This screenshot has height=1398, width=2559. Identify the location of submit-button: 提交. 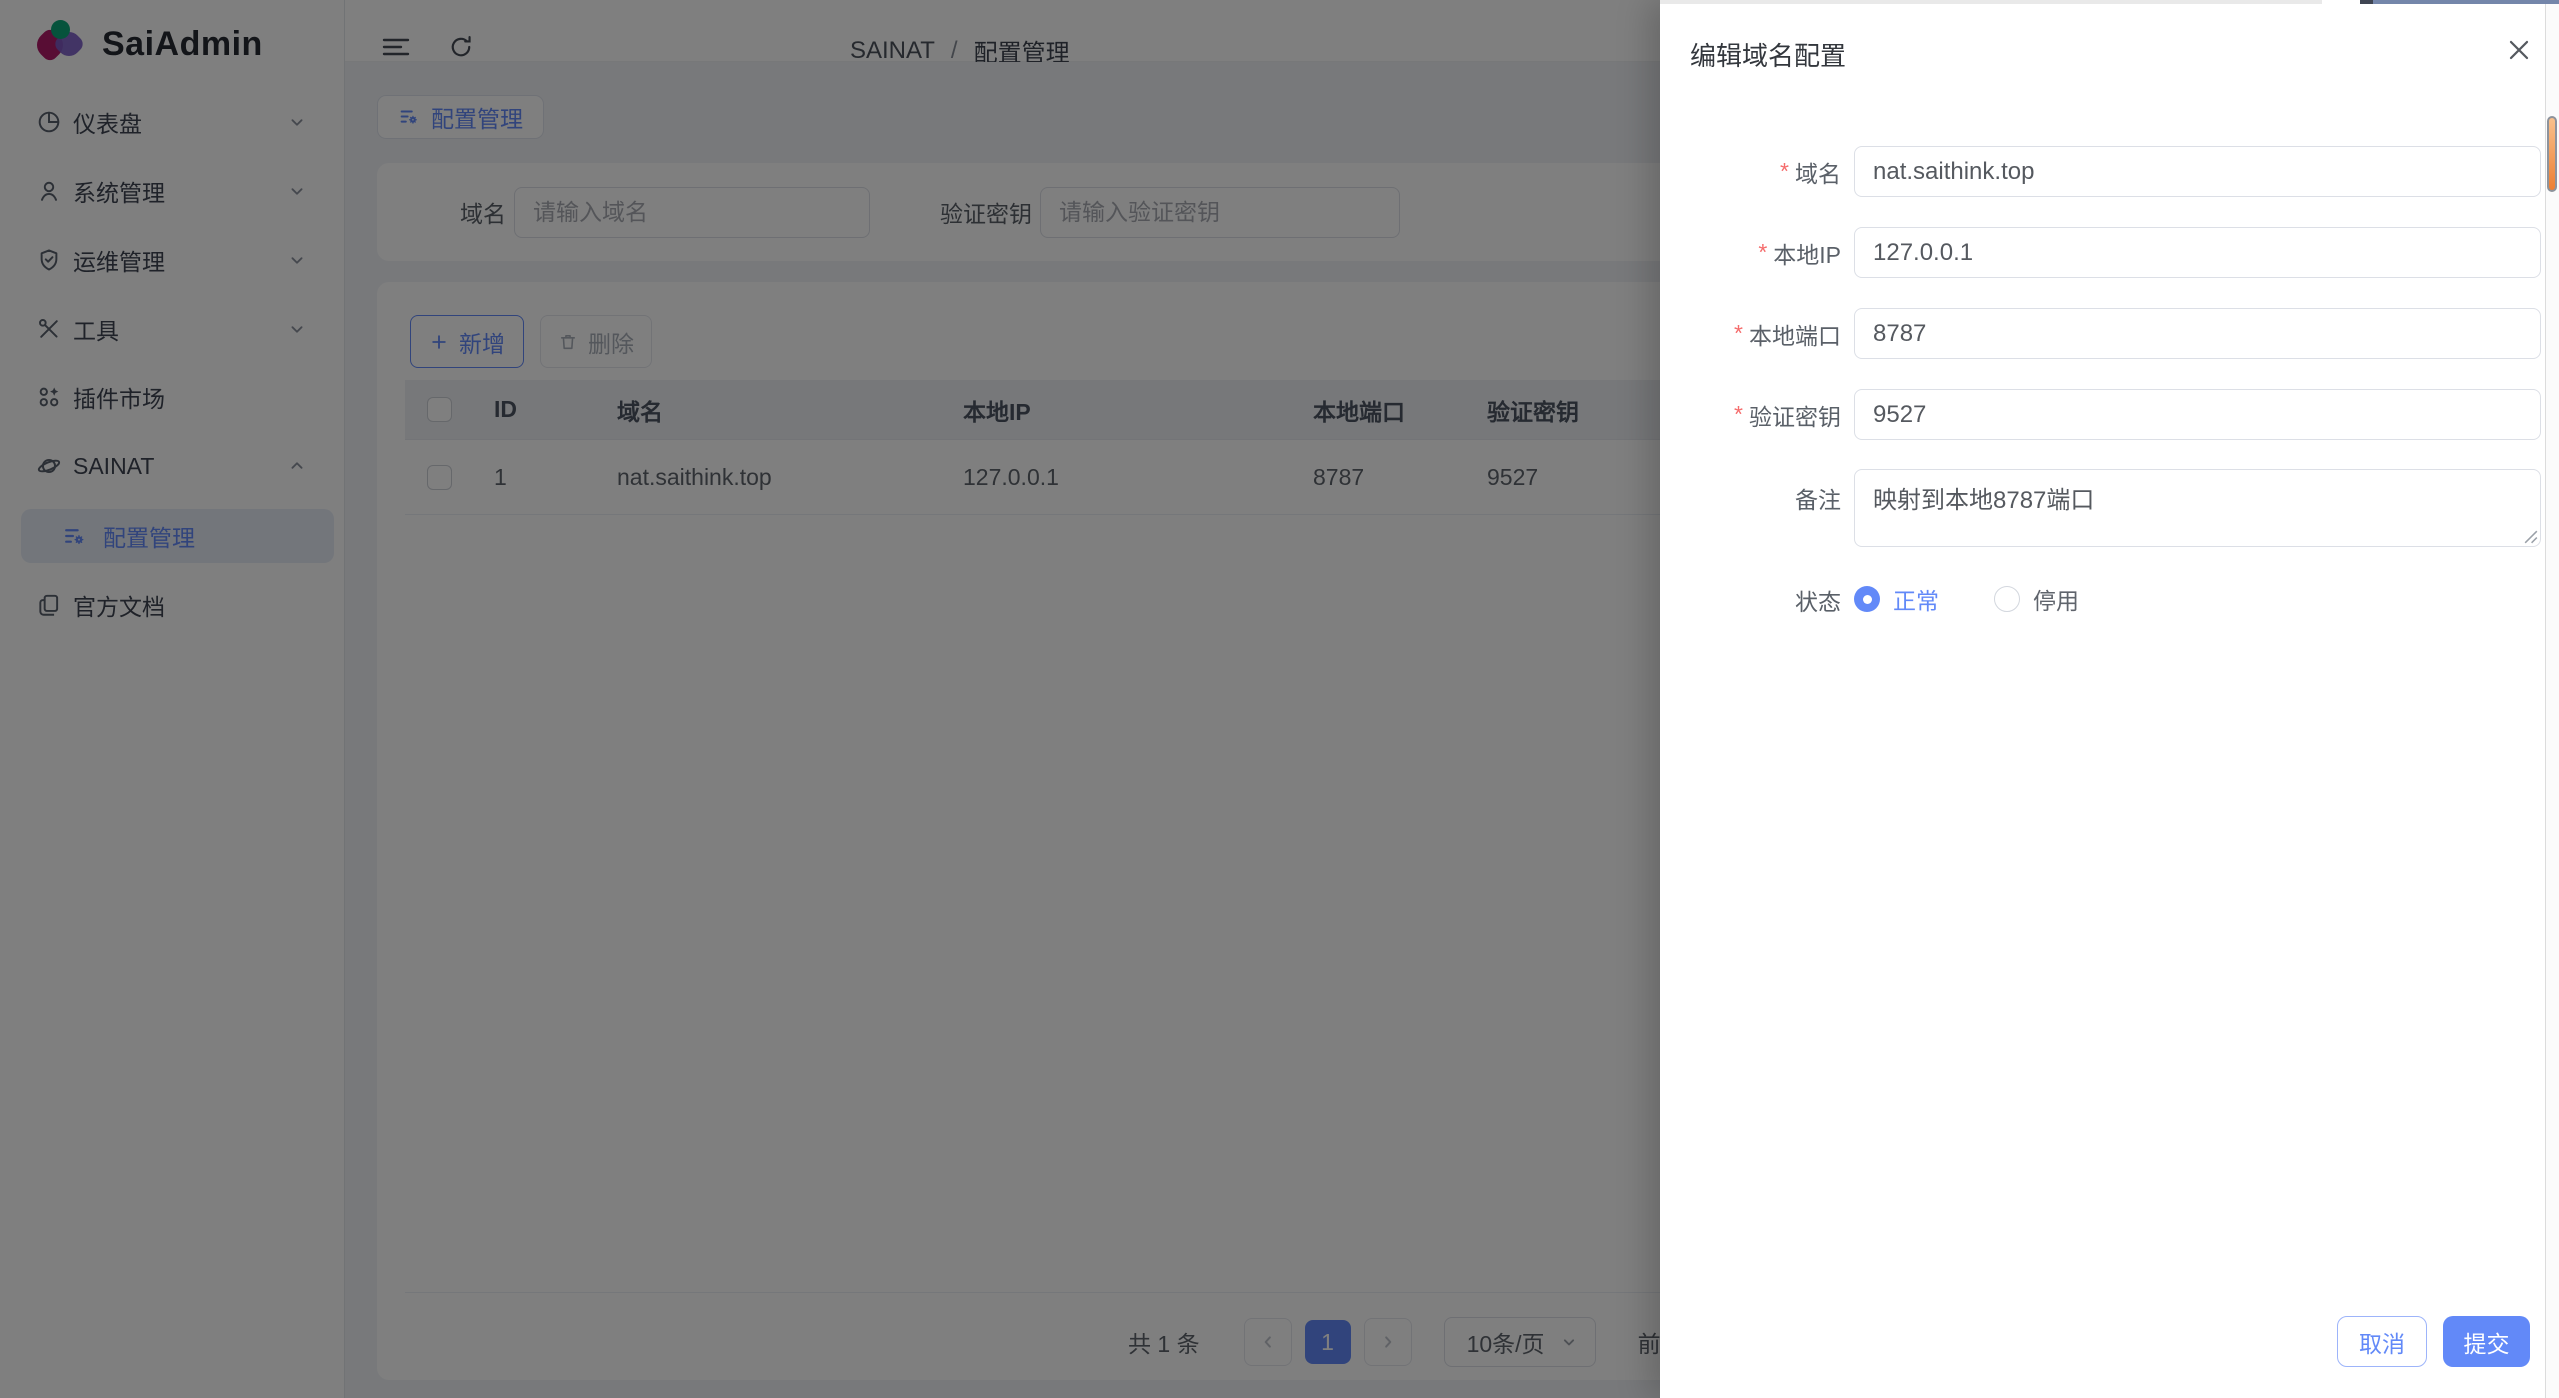
(2486, 1341).